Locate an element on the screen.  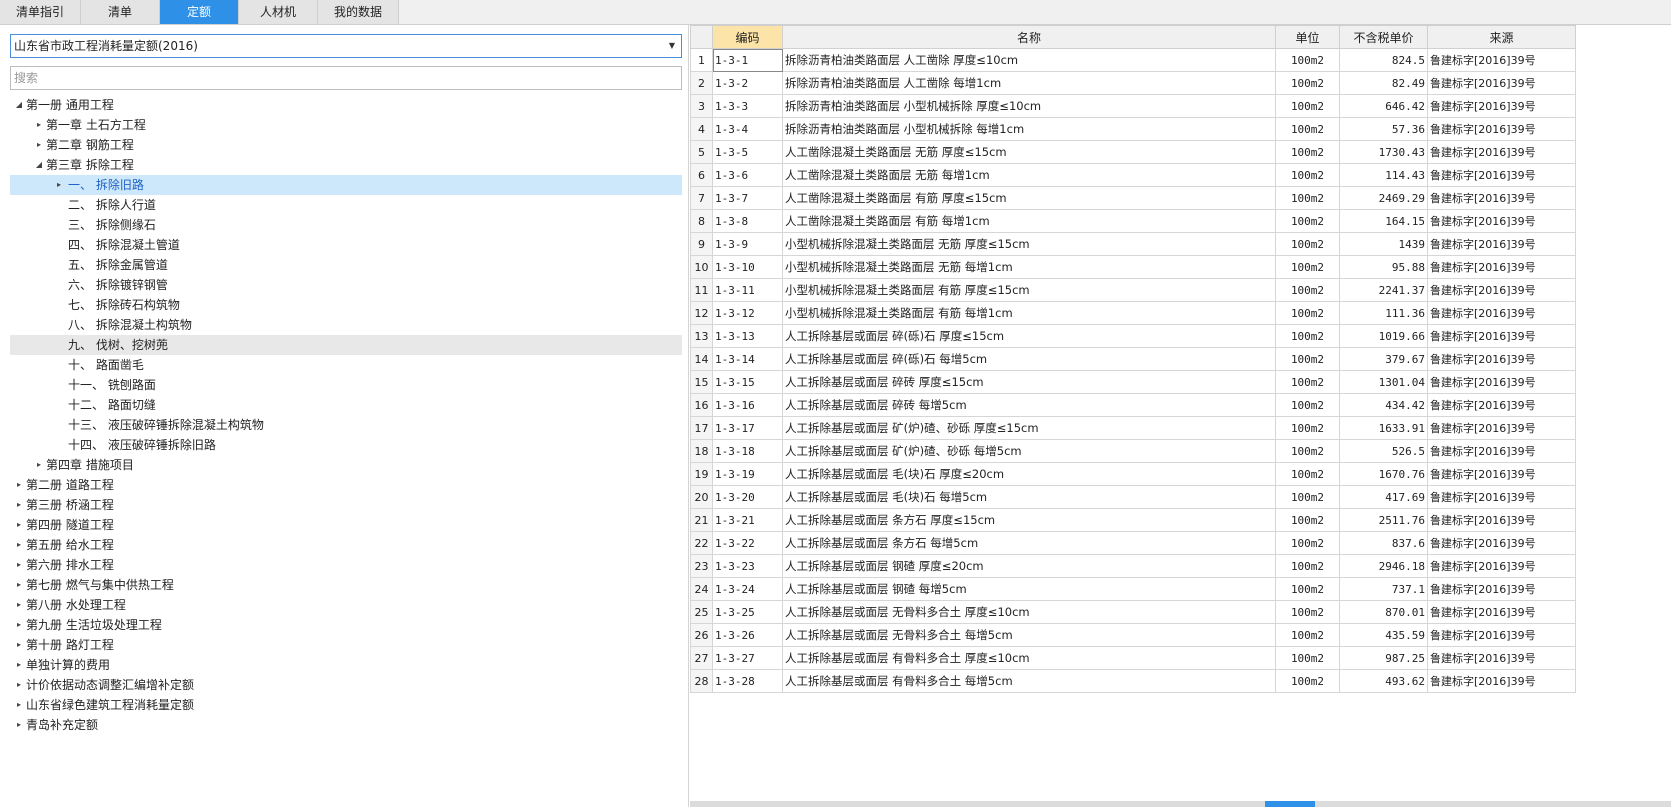
row-number-cell: 16 is located at coordinates (701, 405).